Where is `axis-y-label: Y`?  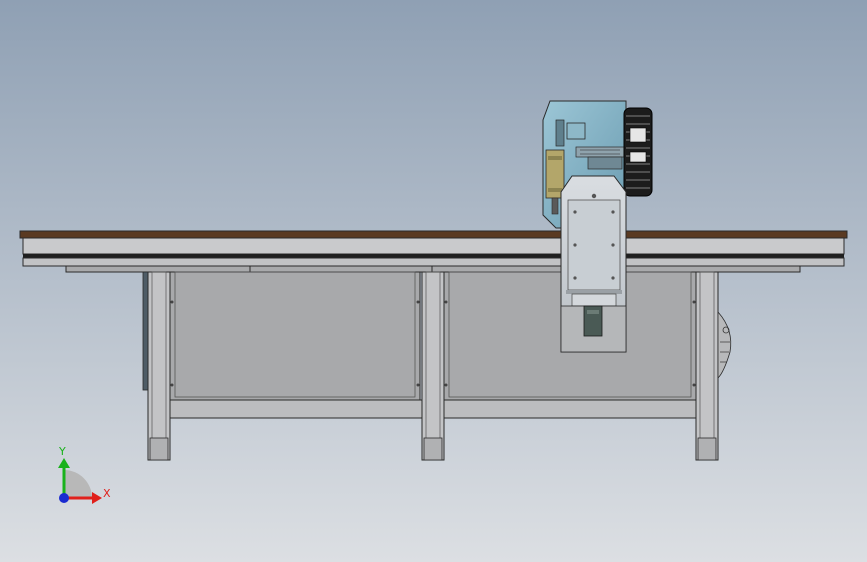
axis-y-label: Y is located at coordinates (62, 451).